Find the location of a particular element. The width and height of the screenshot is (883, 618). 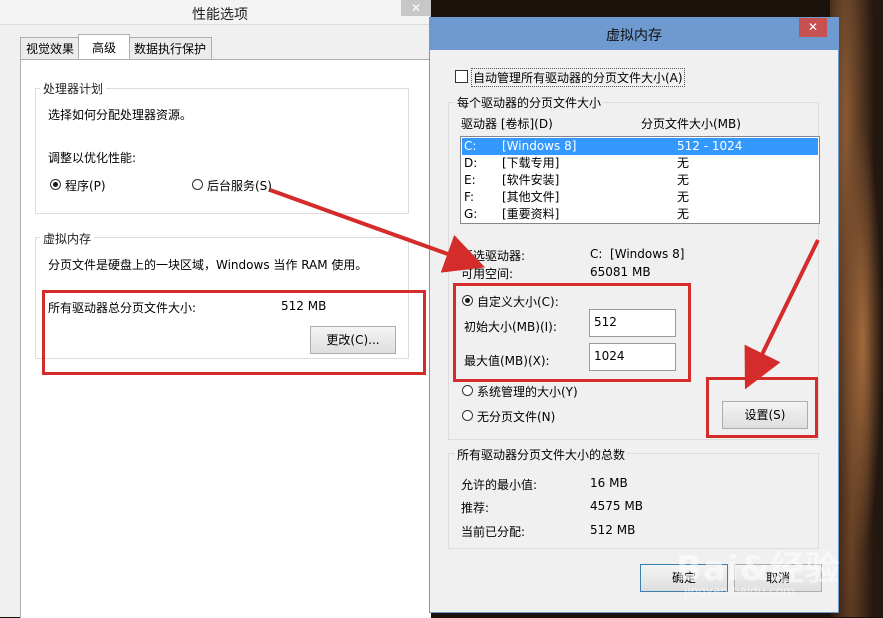

baidu-watermark: Bai&经验 is located at coordinates (758, 569).